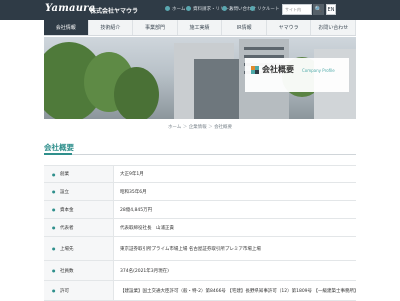 This screenshot has width=400, height=301. I want to click on hero-title-card, so click(297, 75).